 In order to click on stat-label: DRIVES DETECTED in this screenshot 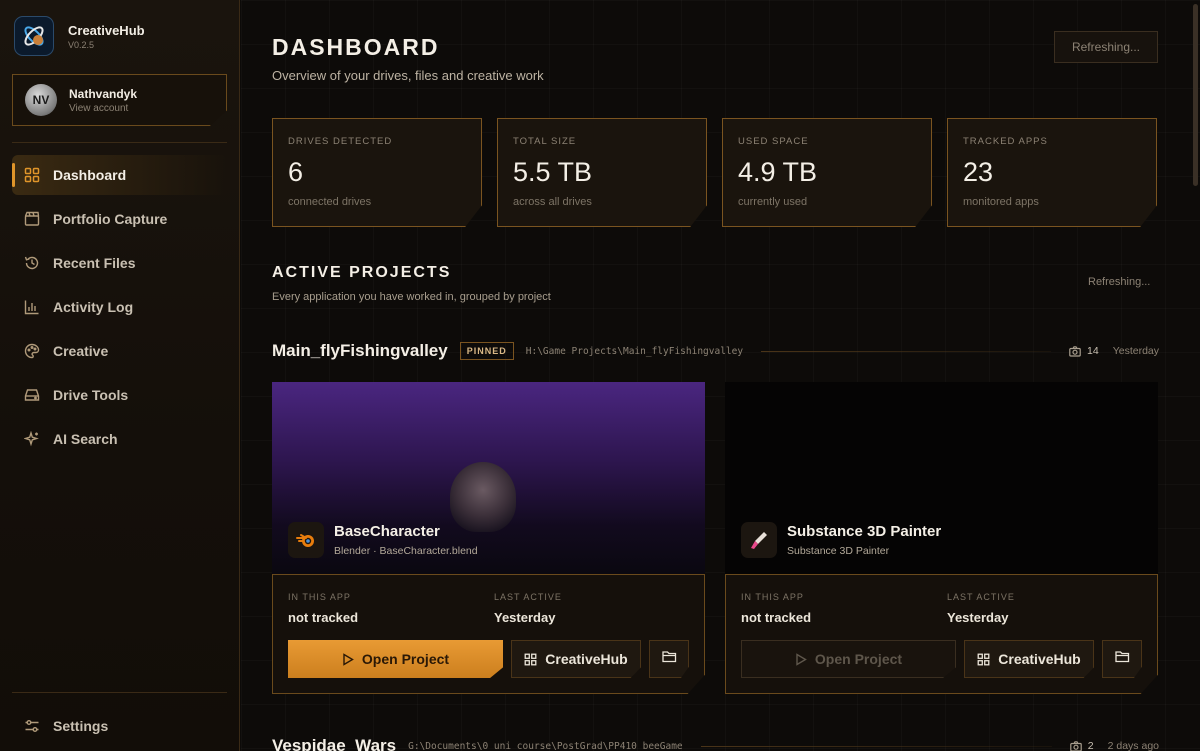, I will do `click(340, 141)`.